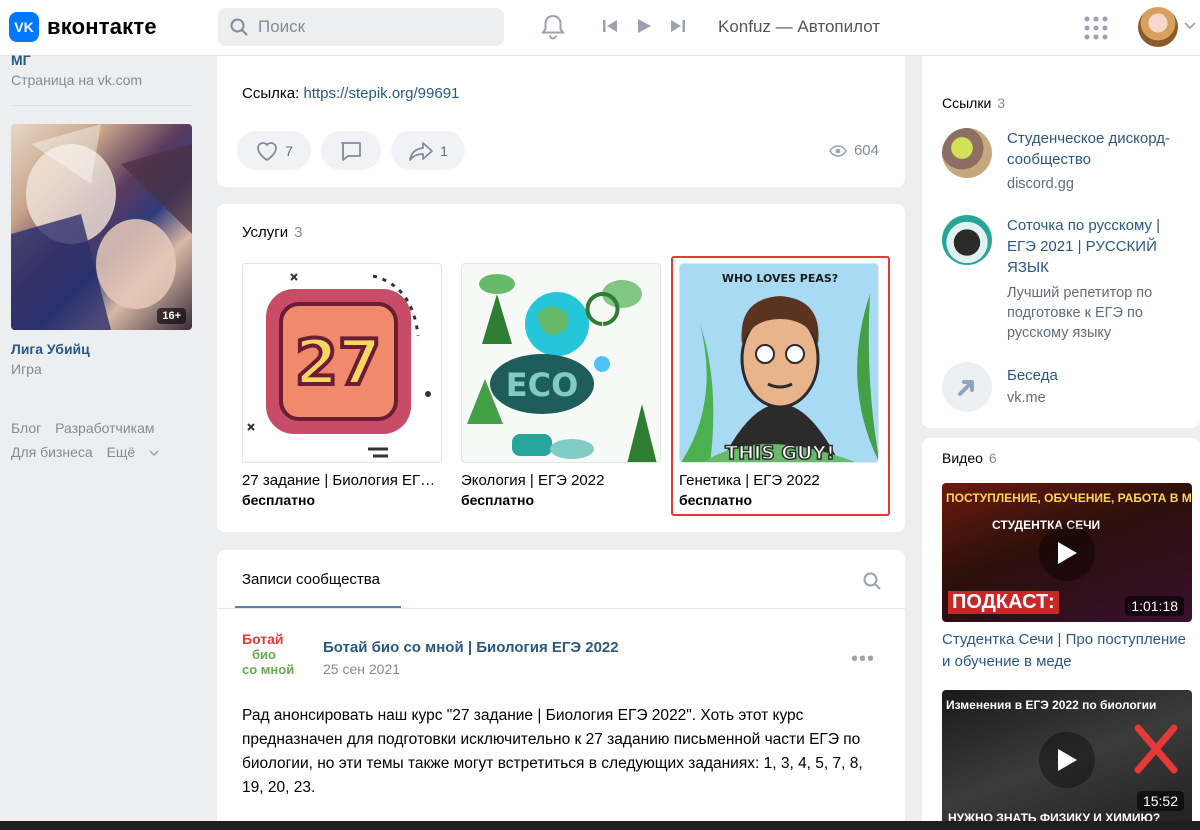  Describe the element at coordinates (1158, 27) in the screenshot. I see `user-avatar` at that location.